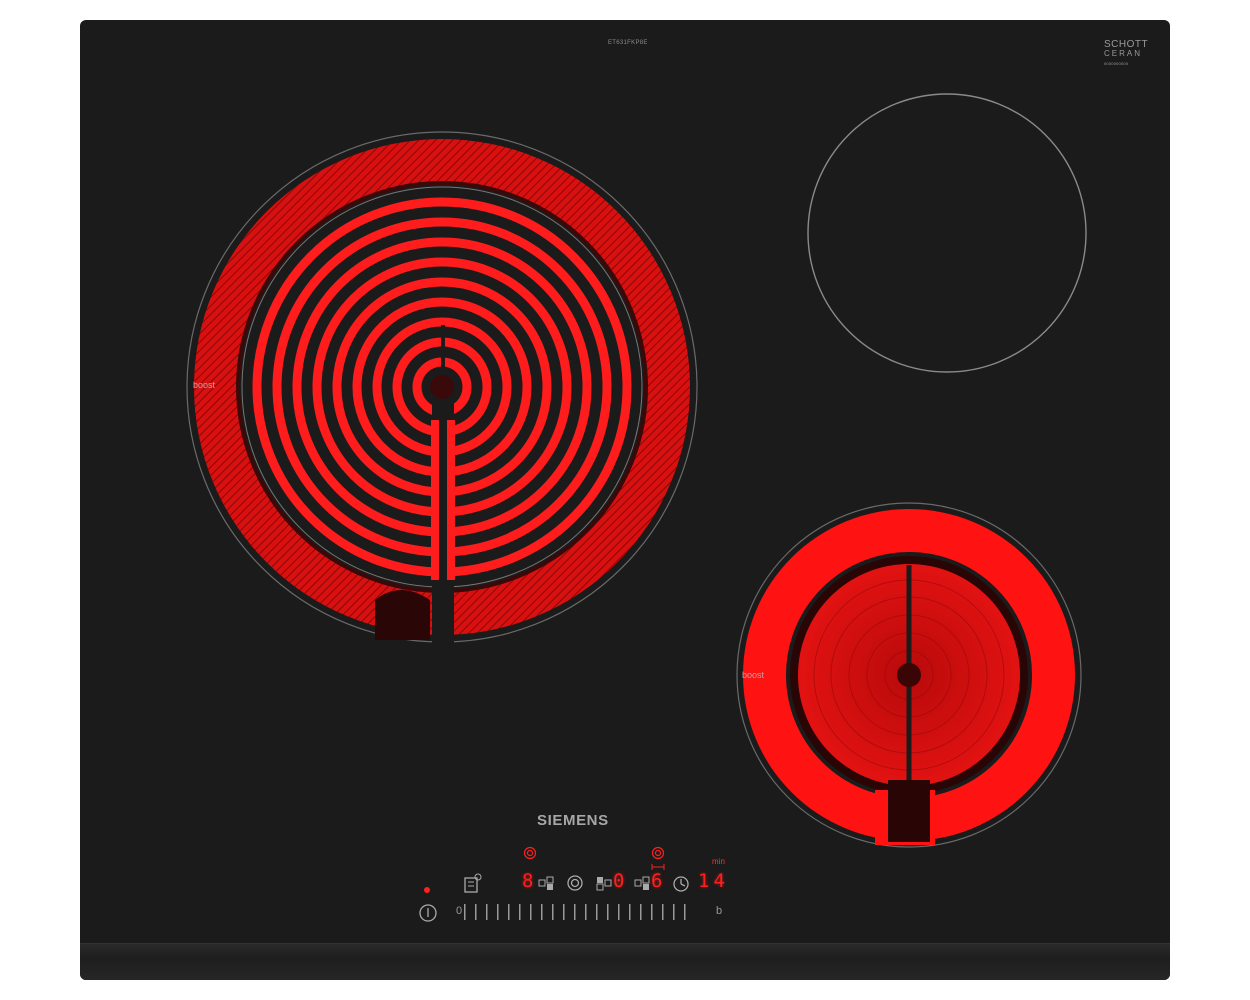  I want to click on power-level-slider, so click(579, 912).